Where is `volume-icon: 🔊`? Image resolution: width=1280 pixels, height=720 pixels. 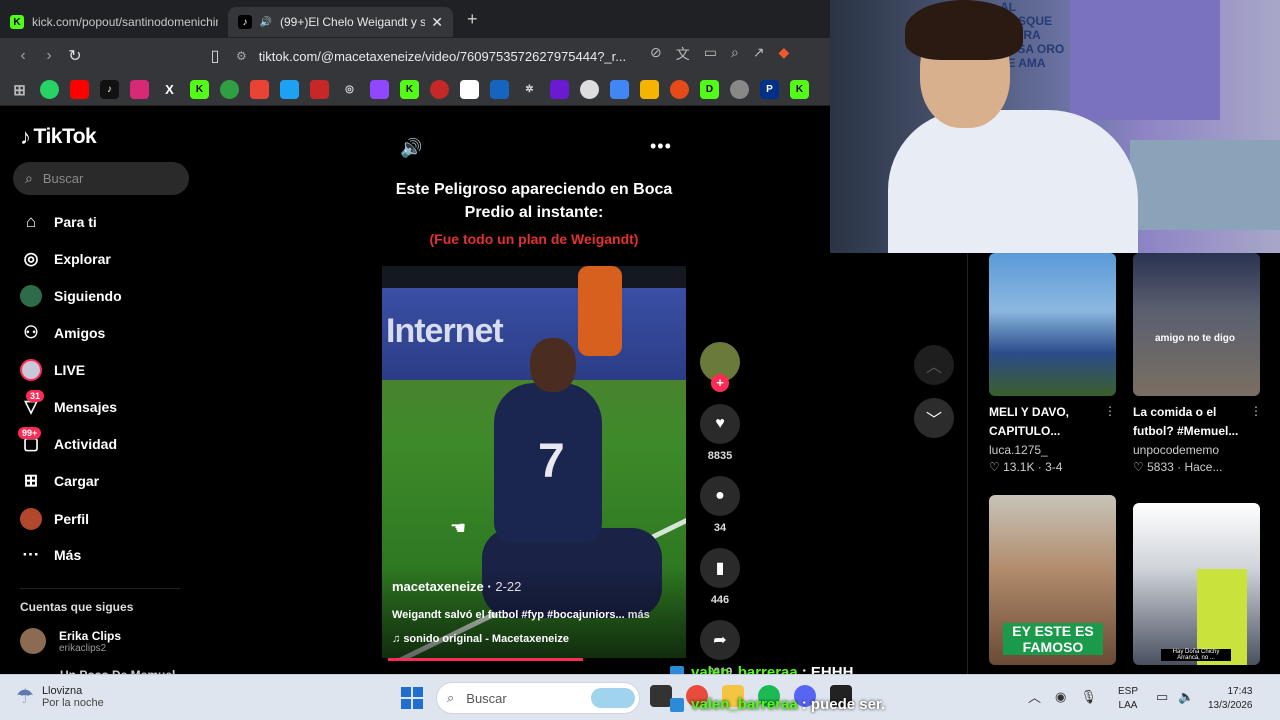 volume-icon: 🔊 is located at coordinates (411, 148).